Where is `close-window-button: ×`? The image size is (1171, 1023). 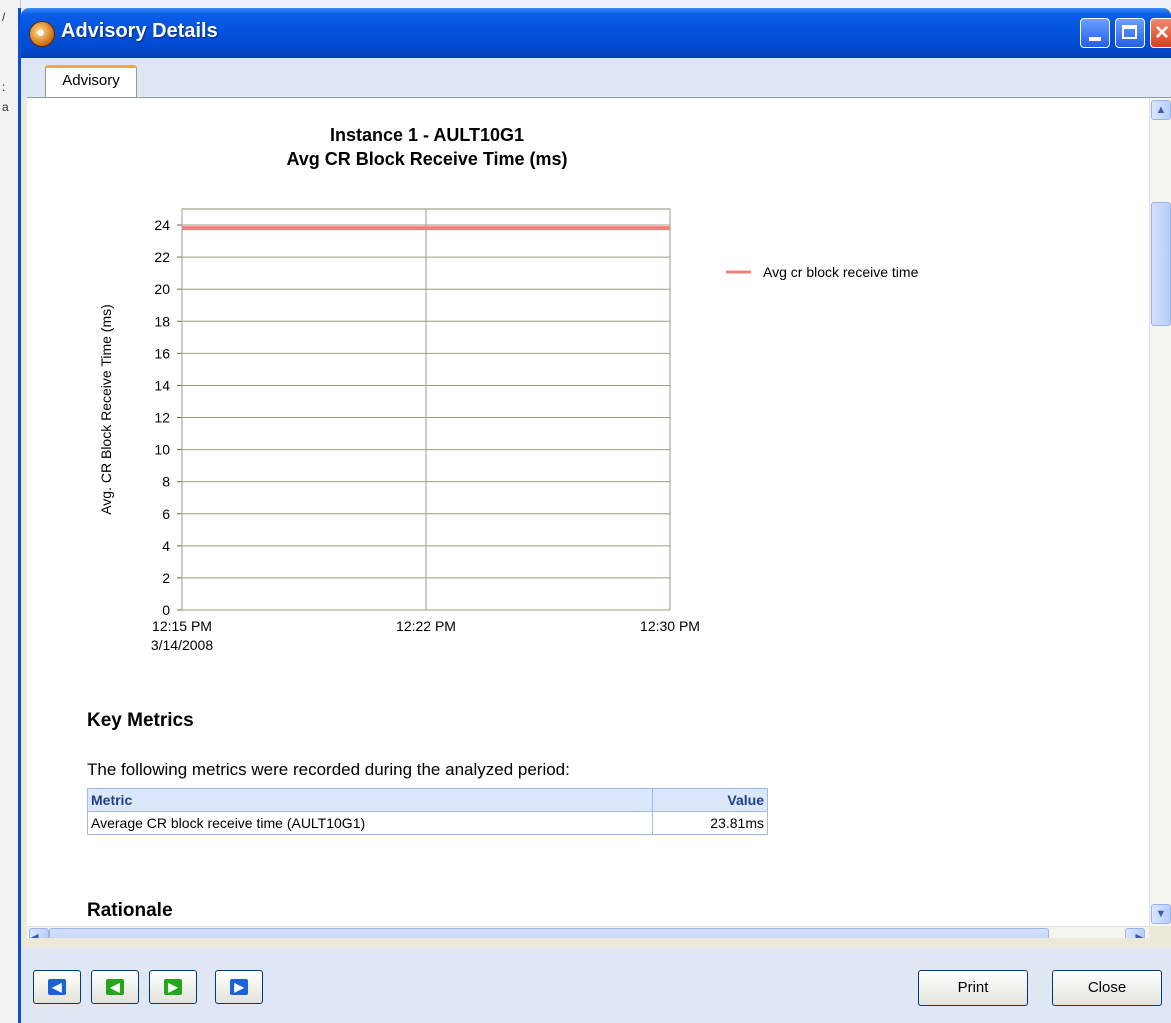
close-window-button: × is located at coordinates (1160, 33).